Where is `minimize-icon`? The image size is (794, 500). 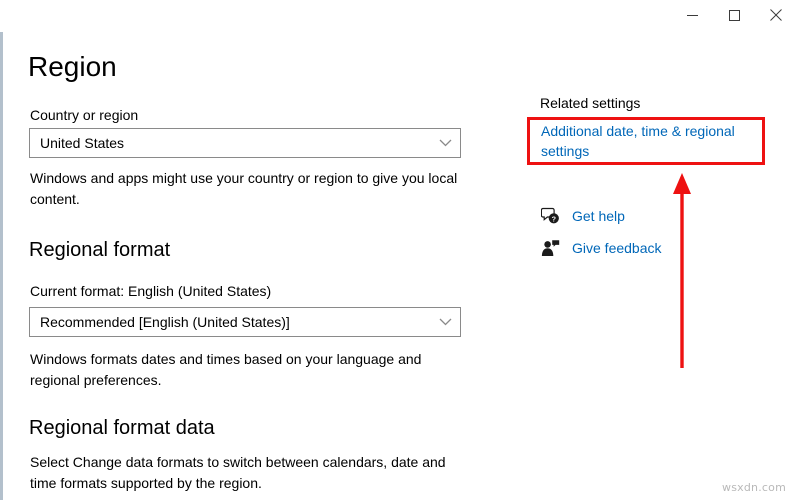
minimize-icon is located at coordinates (692, 15).